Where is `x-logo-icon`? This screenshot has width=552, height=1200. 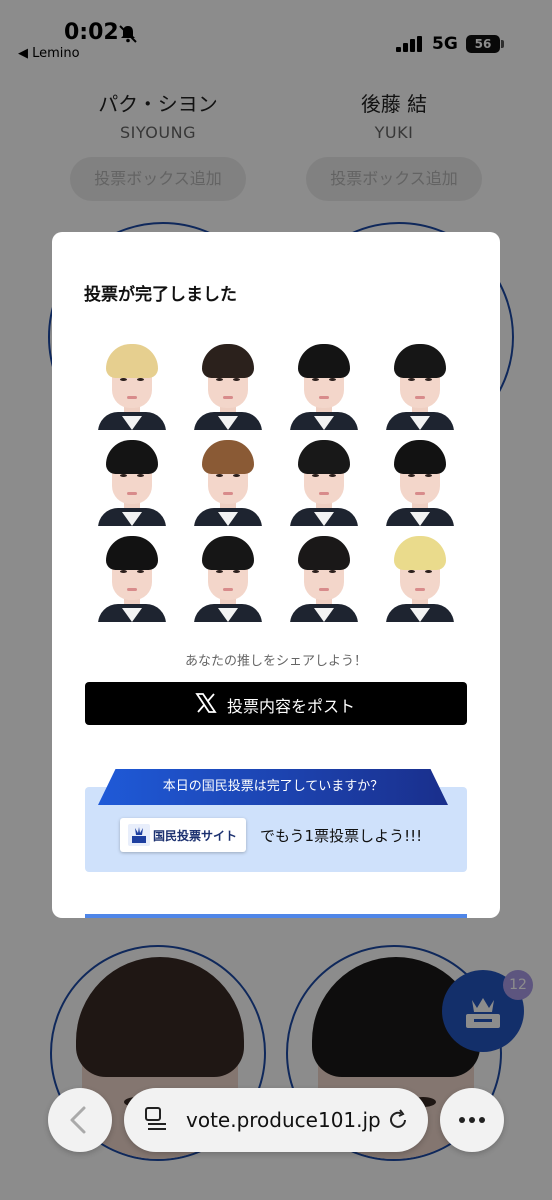
x-logo-icon is located at coordinates (206, 703).